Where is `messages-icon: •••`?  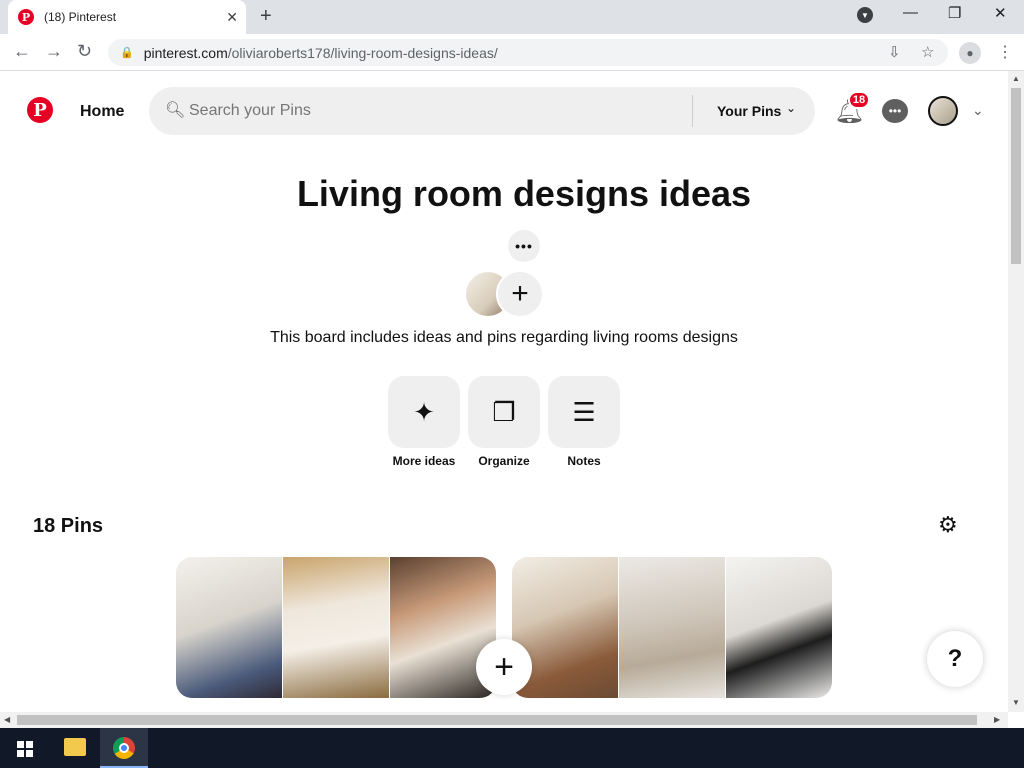
messages-icon: ••• is located at coordinates (895, 111).